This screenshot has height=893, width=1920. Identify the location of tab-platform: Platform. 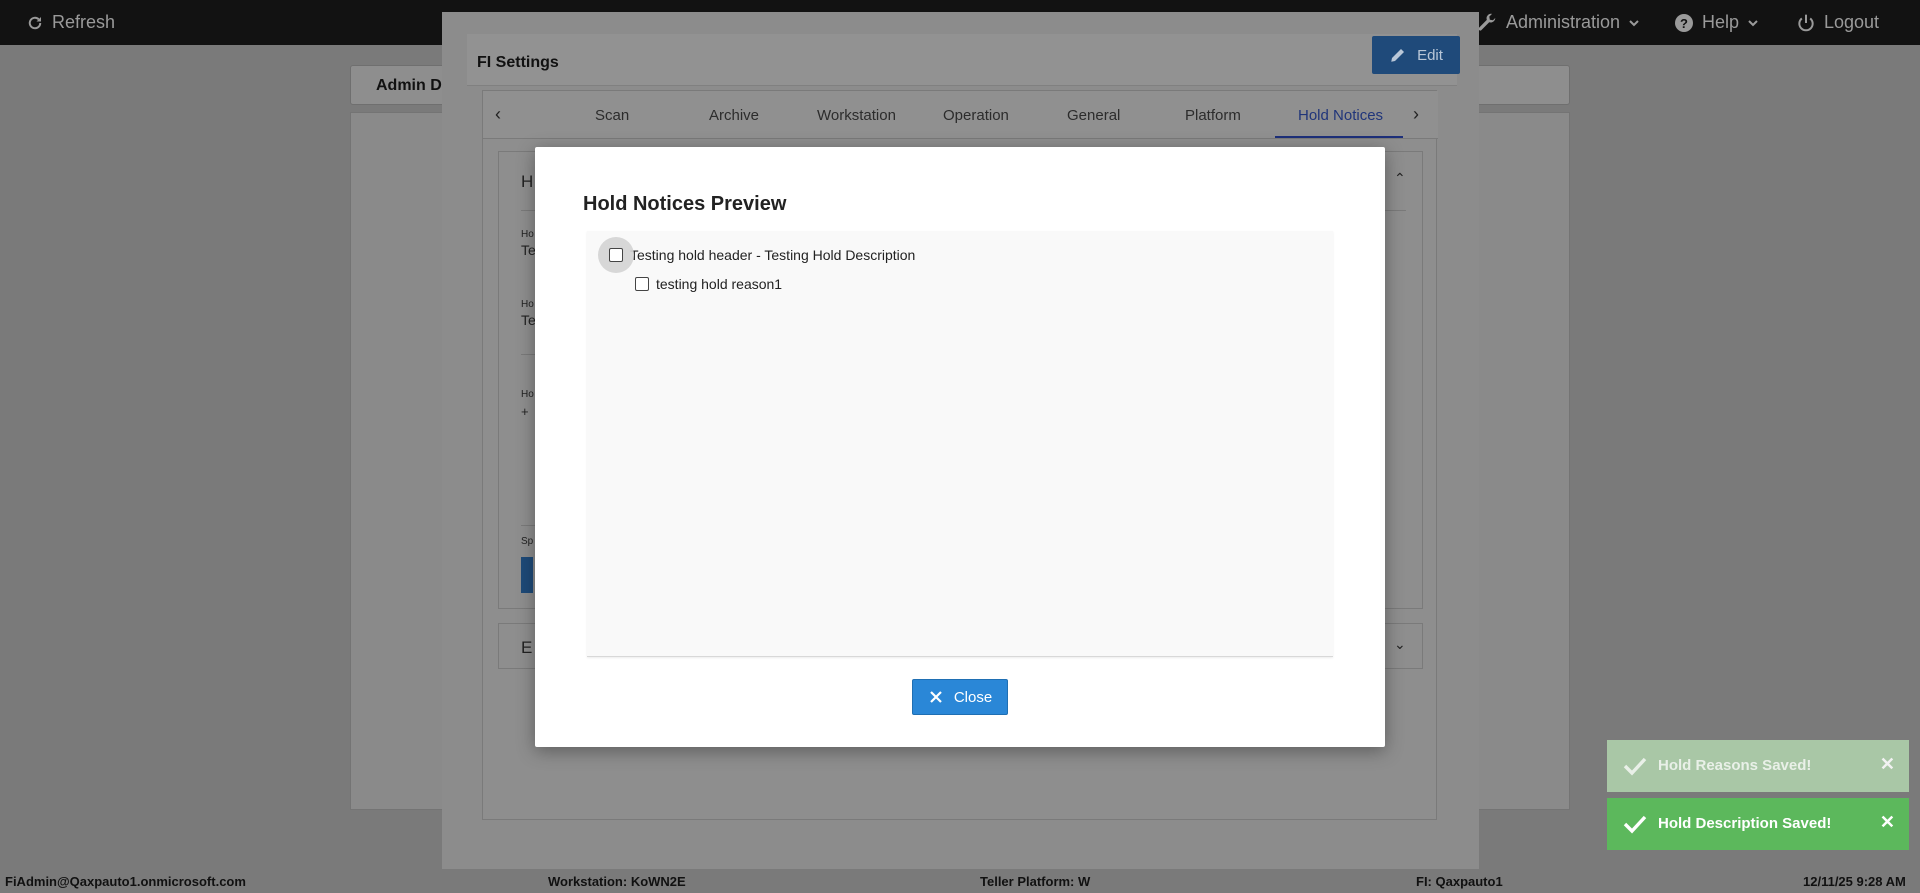
(1213, 115).